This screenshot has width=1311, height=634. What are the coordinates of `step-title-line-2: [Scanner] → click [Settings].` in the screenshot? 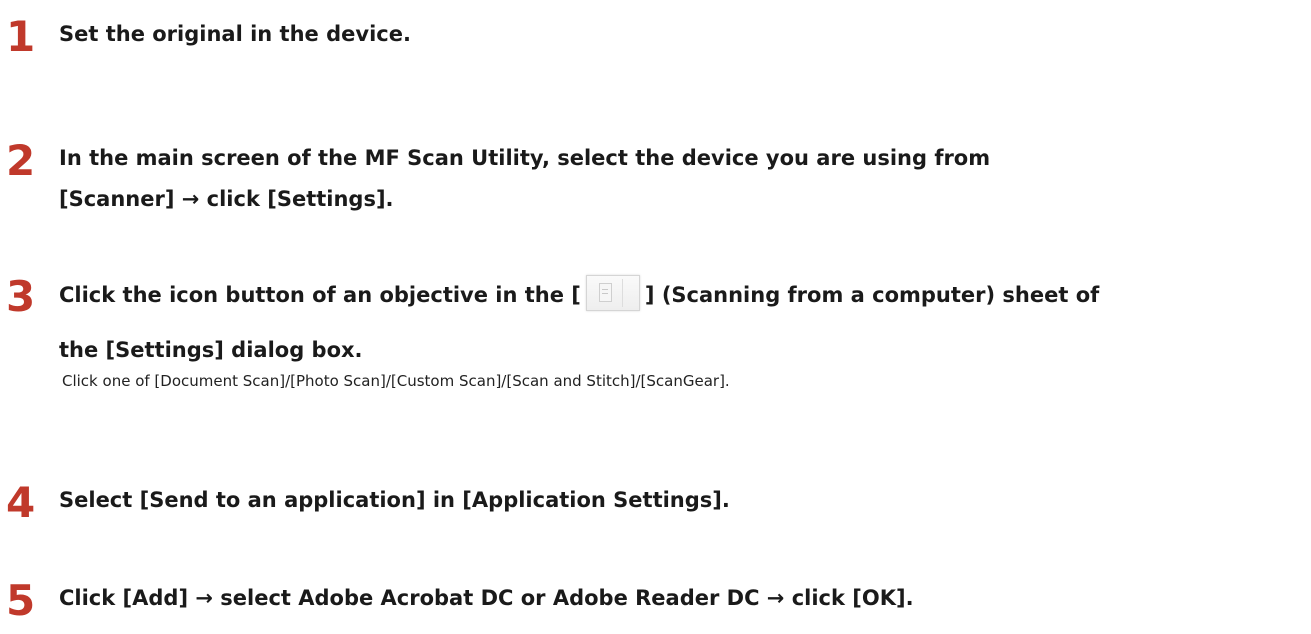 It's located at (226, 199).